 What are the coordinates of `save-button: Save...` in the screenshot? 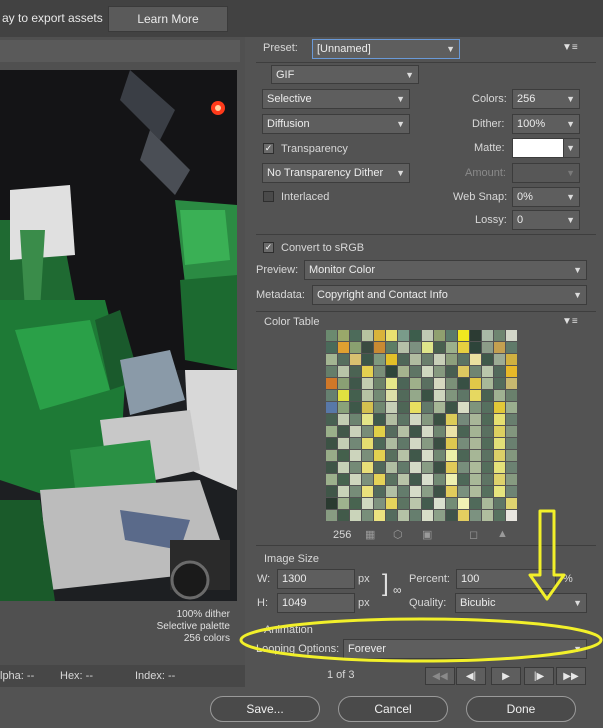 It's located at (265, 709).